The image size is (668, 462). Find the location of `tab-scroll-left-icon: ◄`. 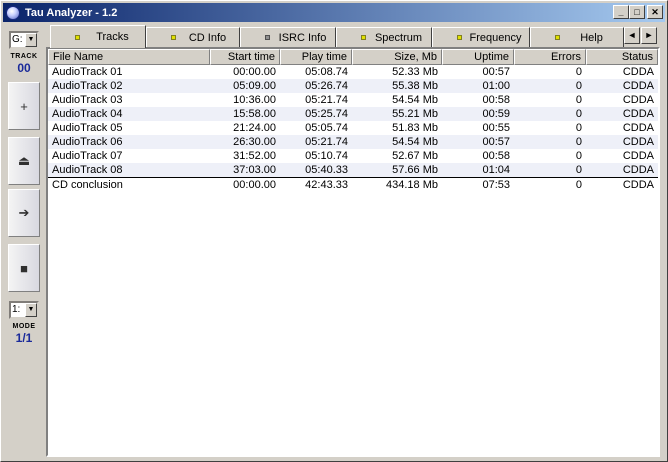

tab-scroll-left-icon: ◄ is located at coordinates (632, 35).